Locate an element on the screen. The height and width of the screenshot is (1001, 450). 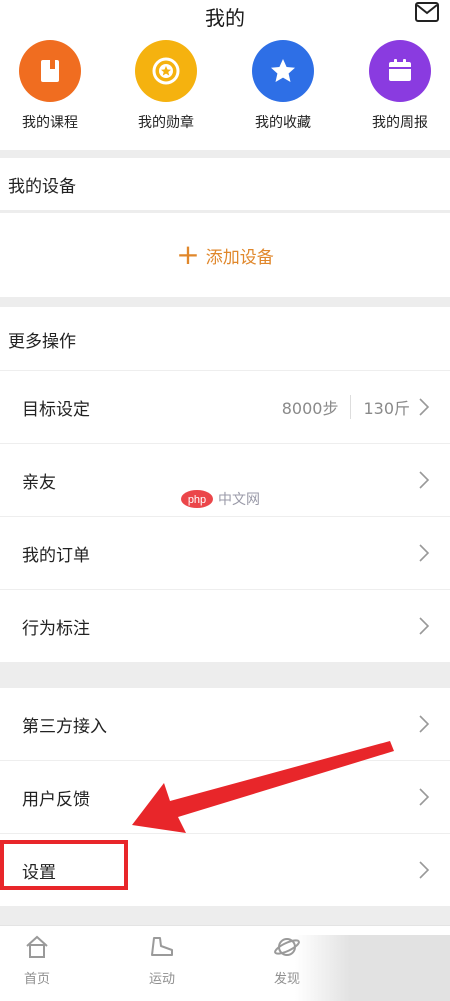
tab-label: 运动 is located at coordinates (161, 979).